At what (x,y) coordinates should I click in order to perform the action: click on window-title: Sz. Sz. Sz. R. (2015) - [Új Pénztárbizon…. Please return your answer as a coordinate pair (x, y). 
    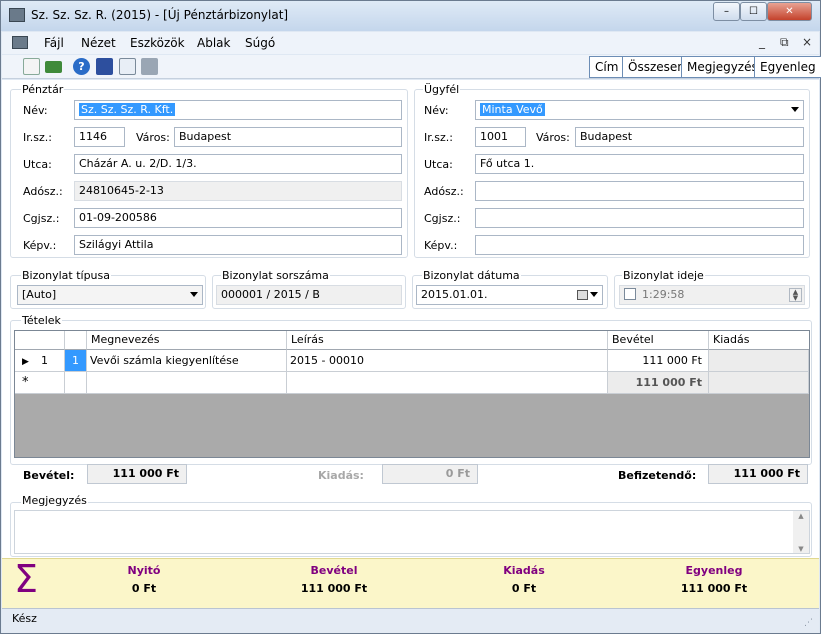
    Looking at the image, I should click on (160, 15).